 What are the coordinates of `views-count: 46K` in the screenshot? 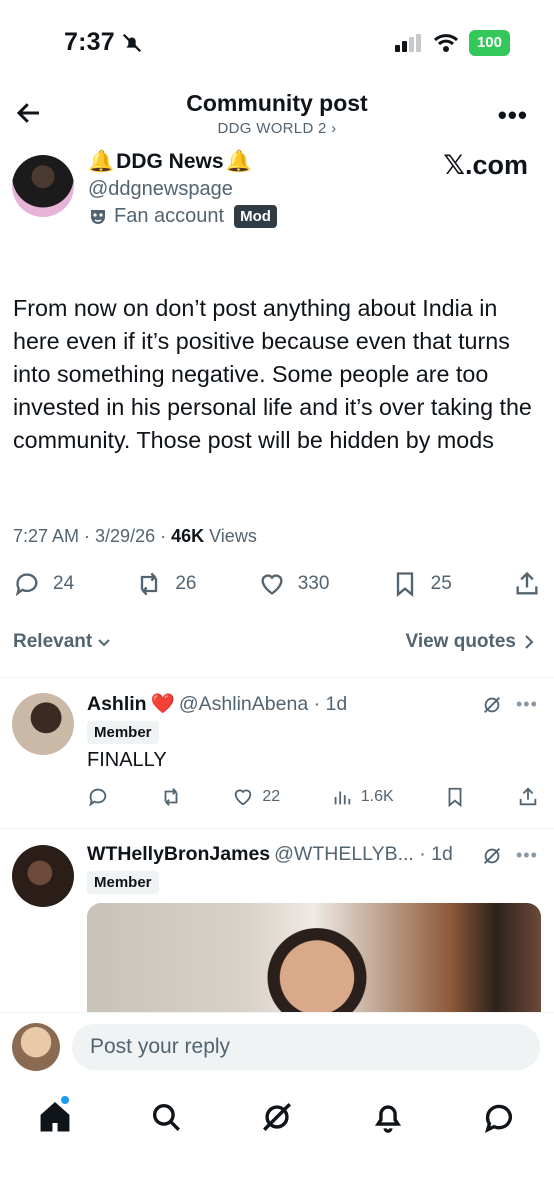 It's located at (187, 536).